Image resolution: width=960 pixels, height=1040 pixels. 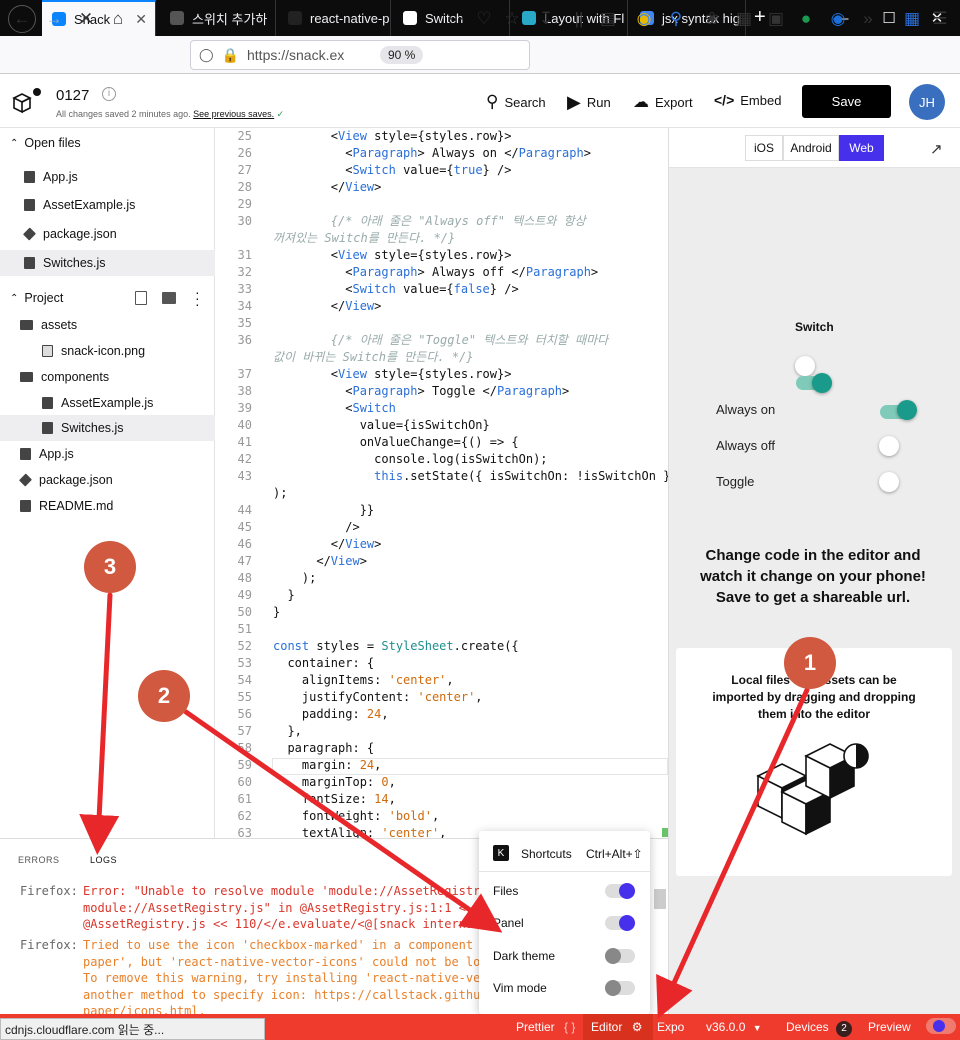 I want to click on arrow-3-to-logs, so click(x=99, y=723).